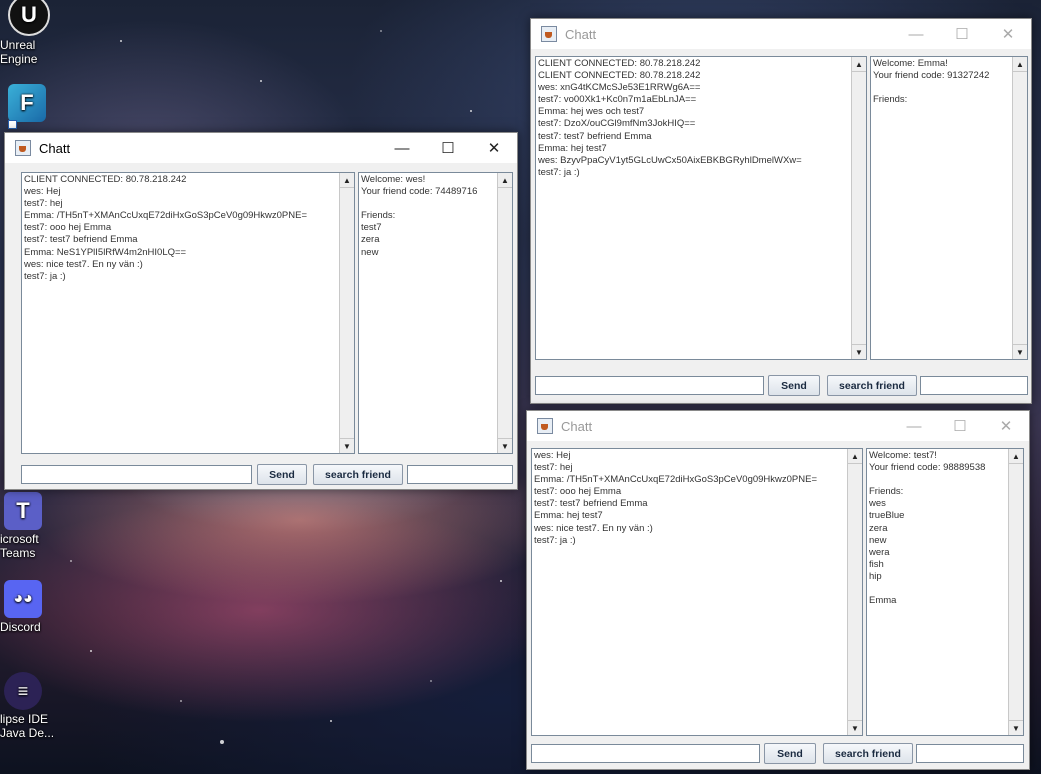 The width and height of the screenshot is (1041, 774). I want to click on desktop-icon-autodesk: F, so click(31, 104).